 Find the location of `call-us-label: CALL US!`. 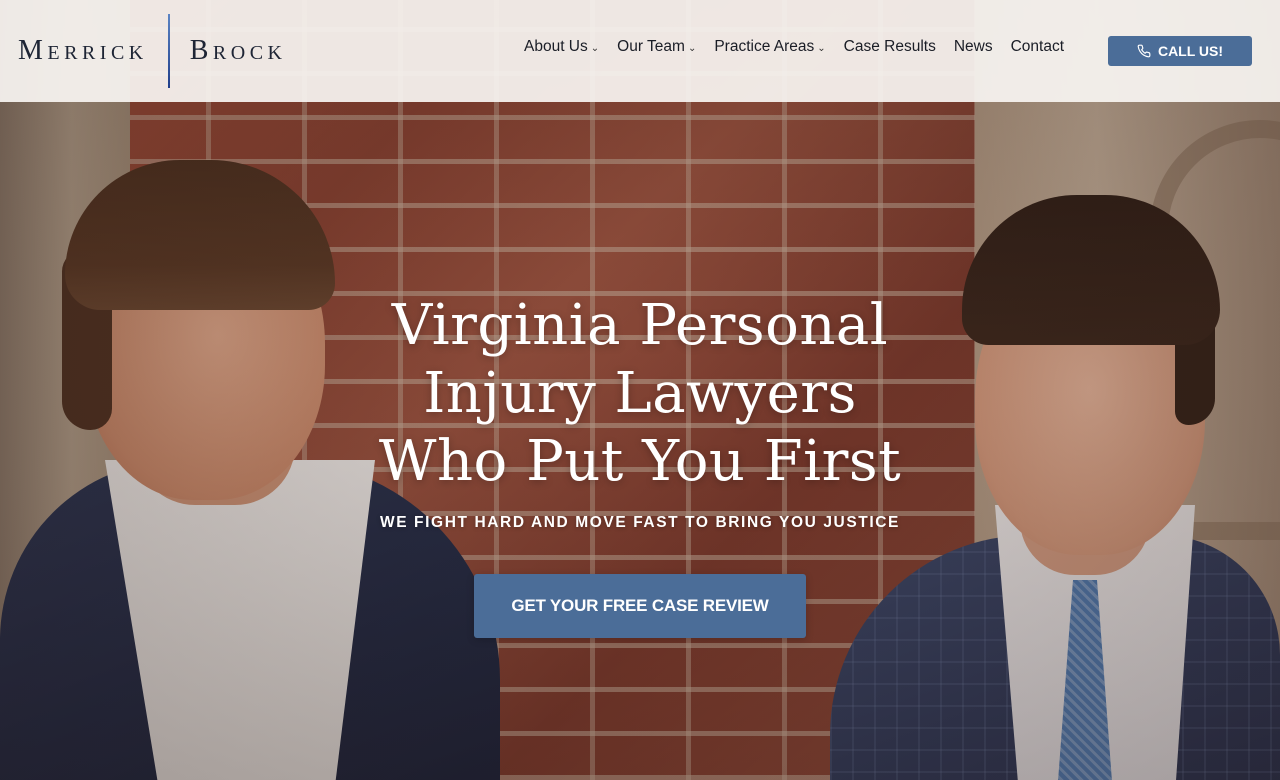

call-us-label: CALL US! is located at coordinates (1190, 51).